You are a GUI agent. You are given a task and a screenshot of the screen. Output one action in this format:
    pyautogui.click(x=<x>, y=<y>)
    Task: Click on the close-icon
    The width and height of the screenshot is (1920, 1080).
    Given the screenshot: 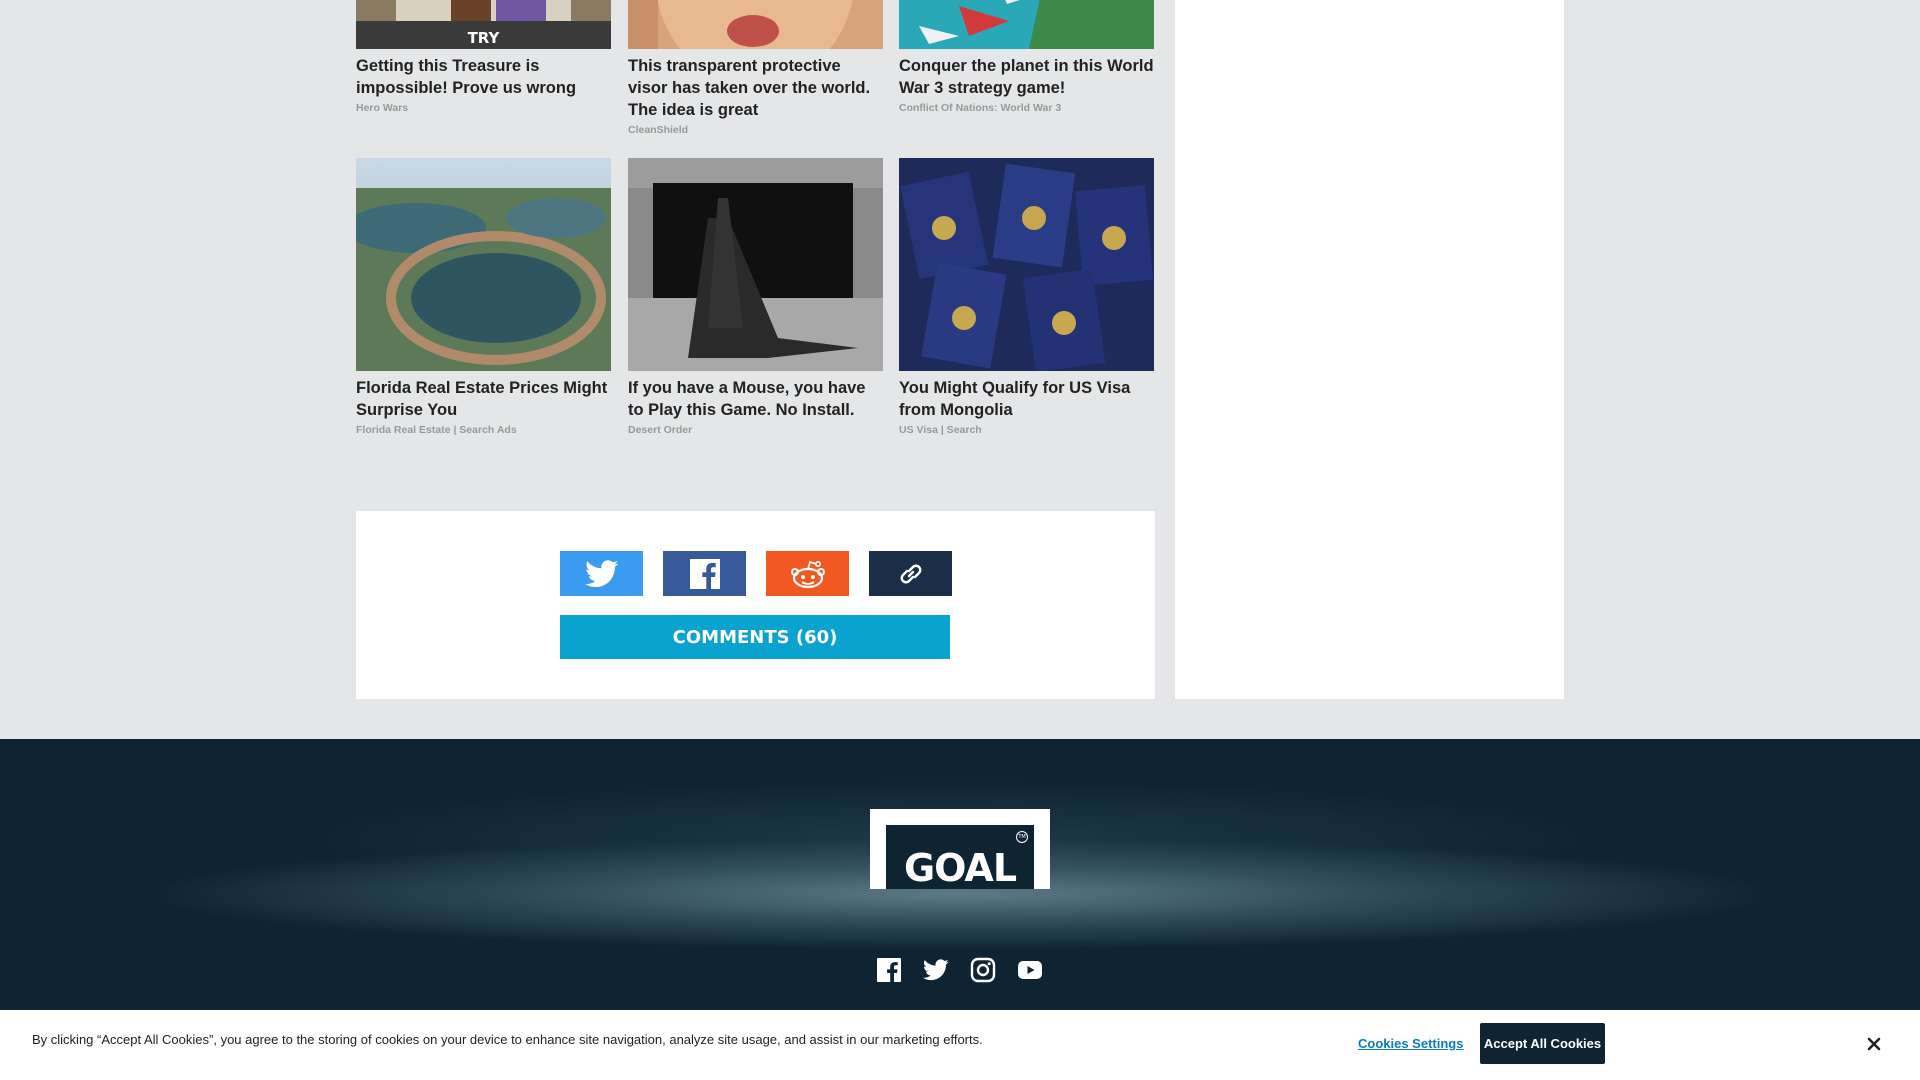 What is the action you would take?
    pyautogui.click(x=1874, y=1044)
    